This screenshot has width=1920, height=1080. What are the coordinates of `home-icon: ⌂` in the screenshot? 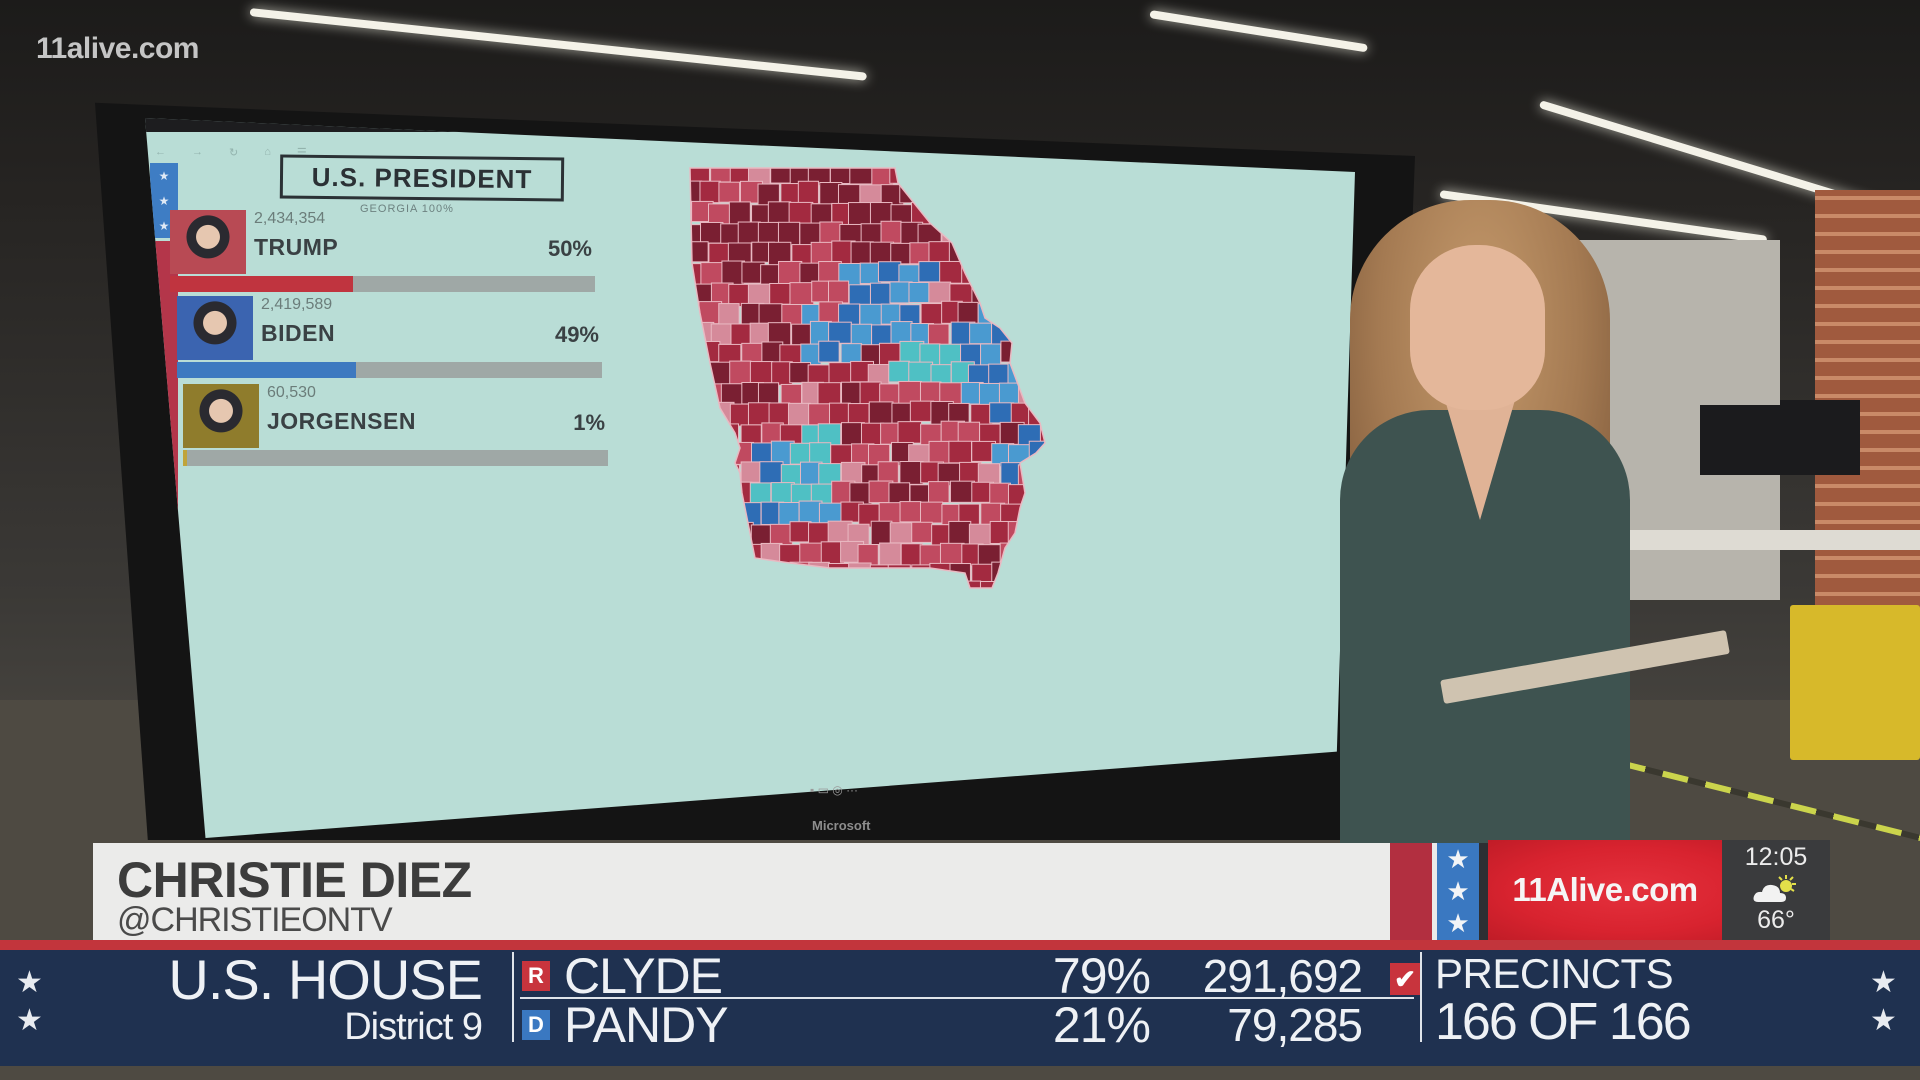 It's located at (267, 152).